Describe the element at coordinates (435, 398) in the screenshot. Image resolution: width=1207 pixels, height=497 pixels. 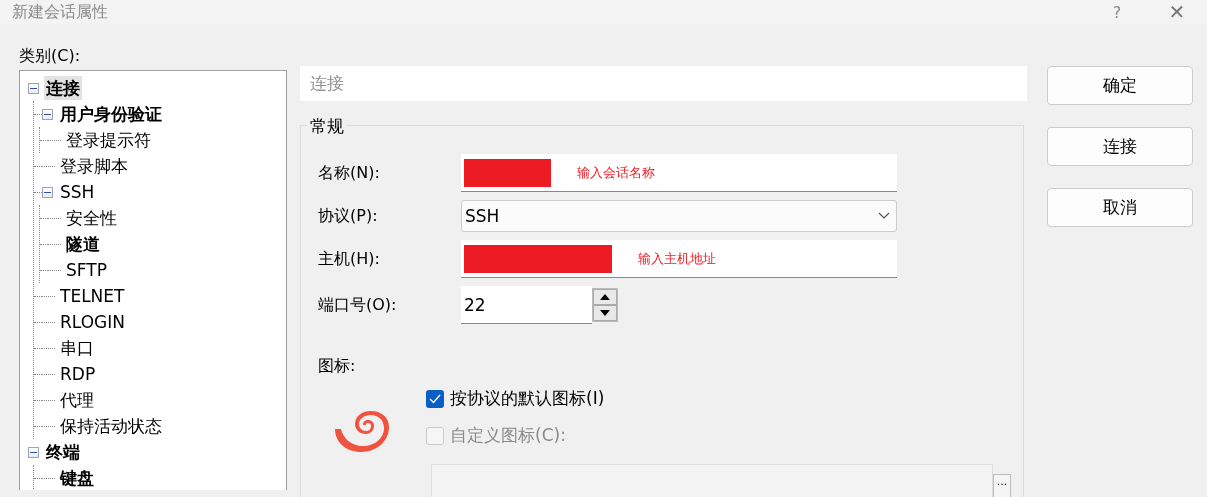
I see `check-icon` at that location.